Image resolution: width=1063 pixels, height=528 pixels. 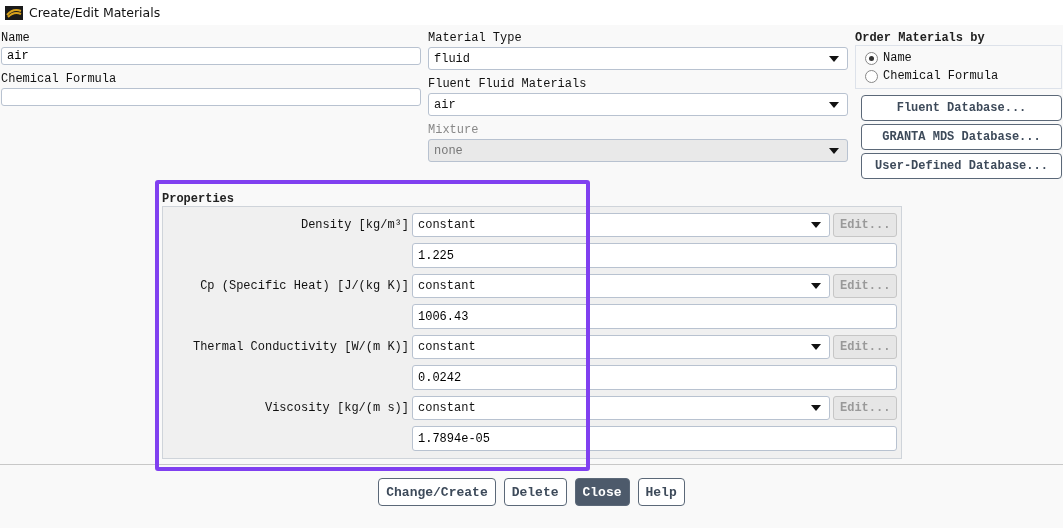 What do you see at coordinates (211, 56) in the screenshot?
I see `name-field: air` at bounding box center [211, 56].